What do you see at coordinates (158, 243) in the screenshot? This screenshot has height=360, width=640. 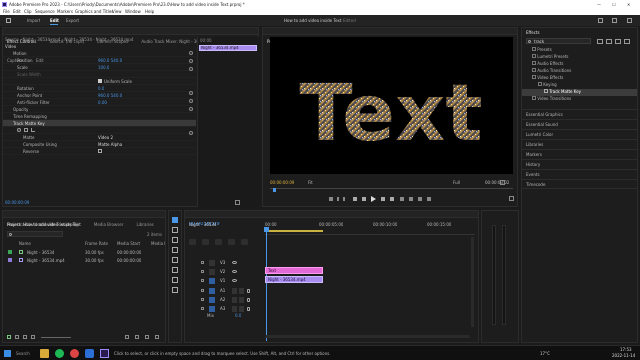 I see `column-media-end: Media E` at bounding box center [158, 243].